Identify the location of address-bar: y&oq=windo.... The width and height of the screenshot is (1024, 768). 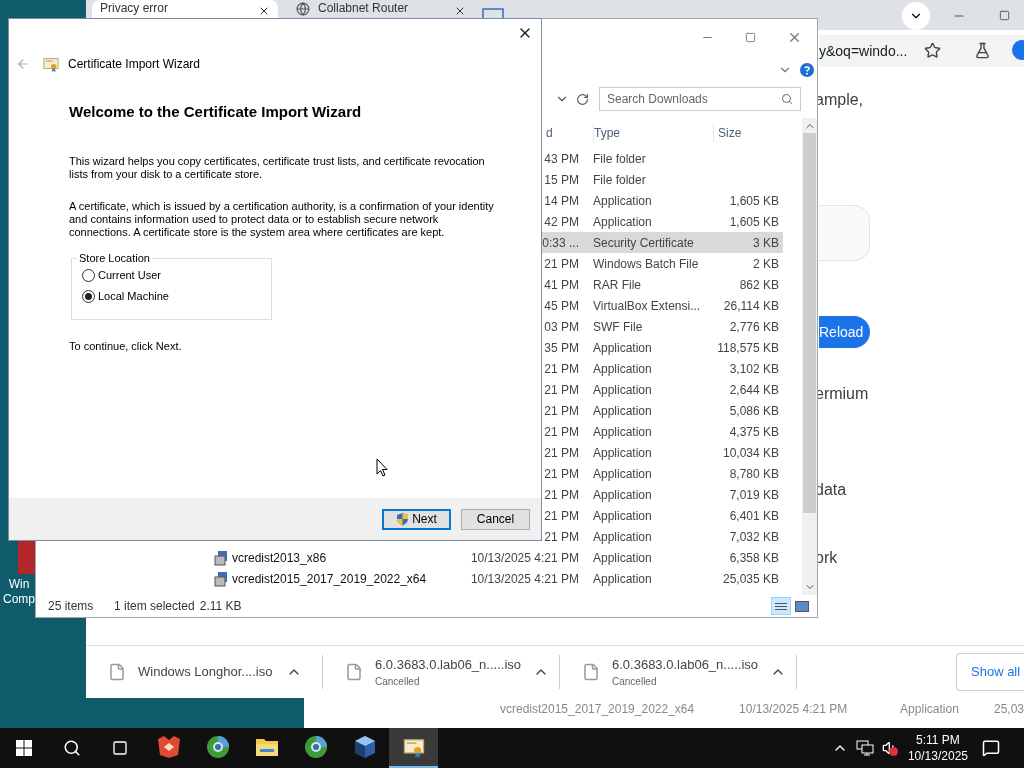
(921, 51).